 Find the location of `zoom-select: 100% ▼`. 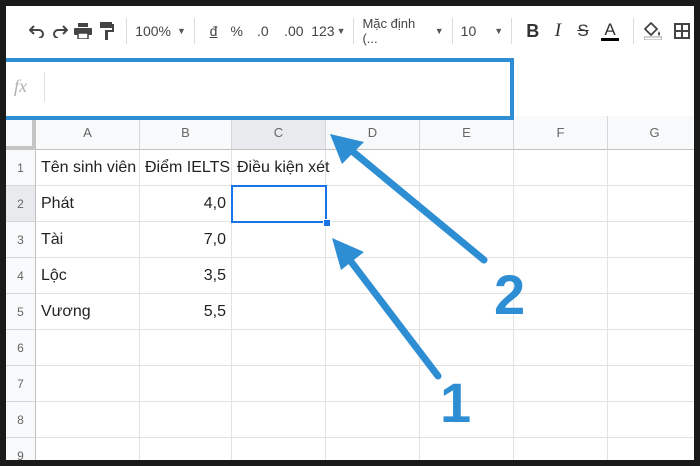

zoom-select: 100% ▼ is located at coordinates (160, 31).